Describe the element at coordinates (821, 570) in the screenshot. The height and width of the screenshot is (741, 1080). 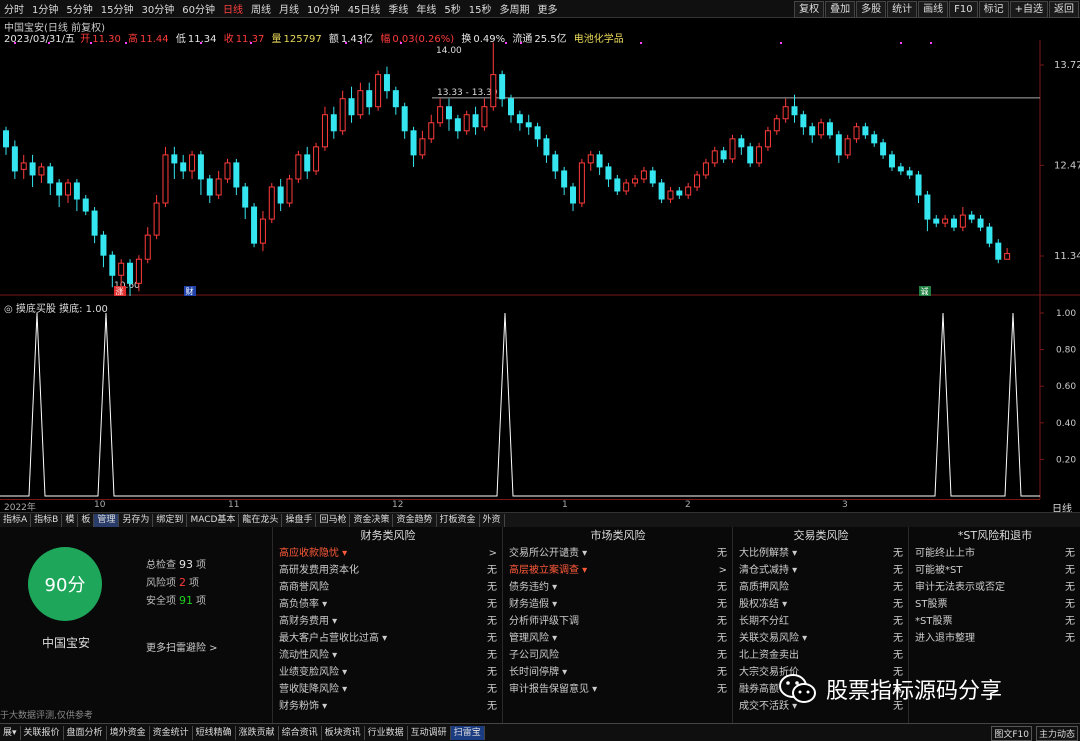
I see `risk-row: 清仓式减持 ▾ 无` at that location.